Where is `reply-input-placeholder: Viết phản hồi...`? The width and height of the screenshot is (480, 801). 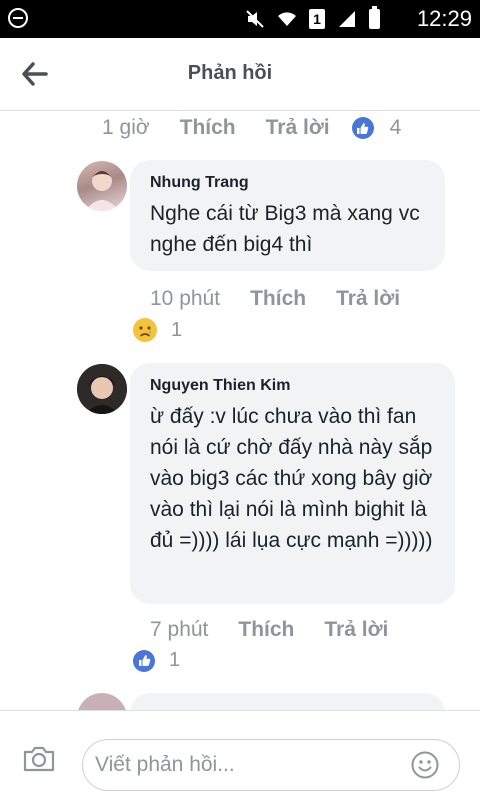
reply-input-placeholder: Viết phản hồi... is located at coordinates (165, 764).